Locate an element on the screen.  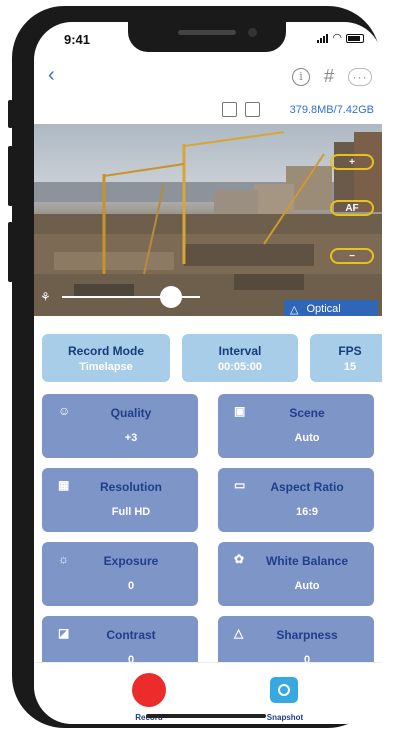
scene-value: Auto is located at coordinates (307, 438).